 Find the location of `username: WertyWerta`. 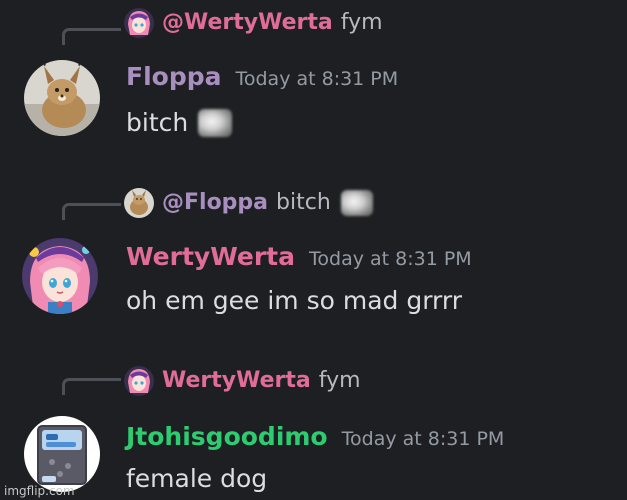

username: WertyWerta is located at coordinates (210, 256).